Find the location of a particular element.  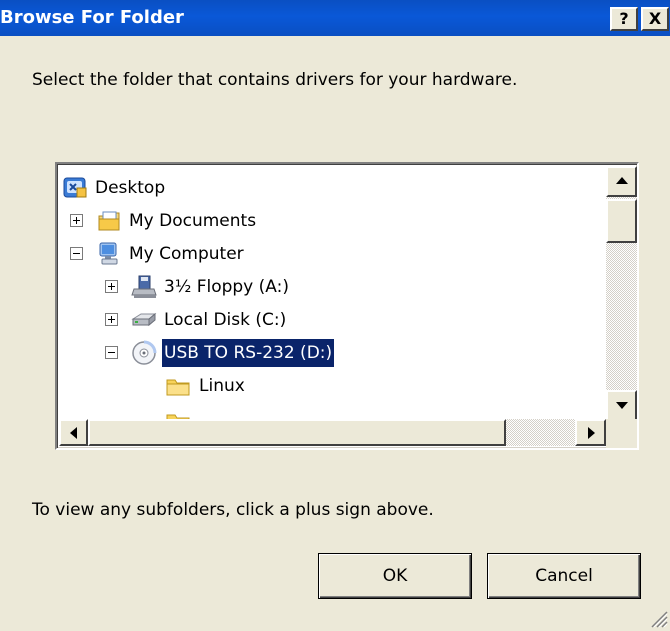

my-documents-icon is located at coordinates (109, 221).